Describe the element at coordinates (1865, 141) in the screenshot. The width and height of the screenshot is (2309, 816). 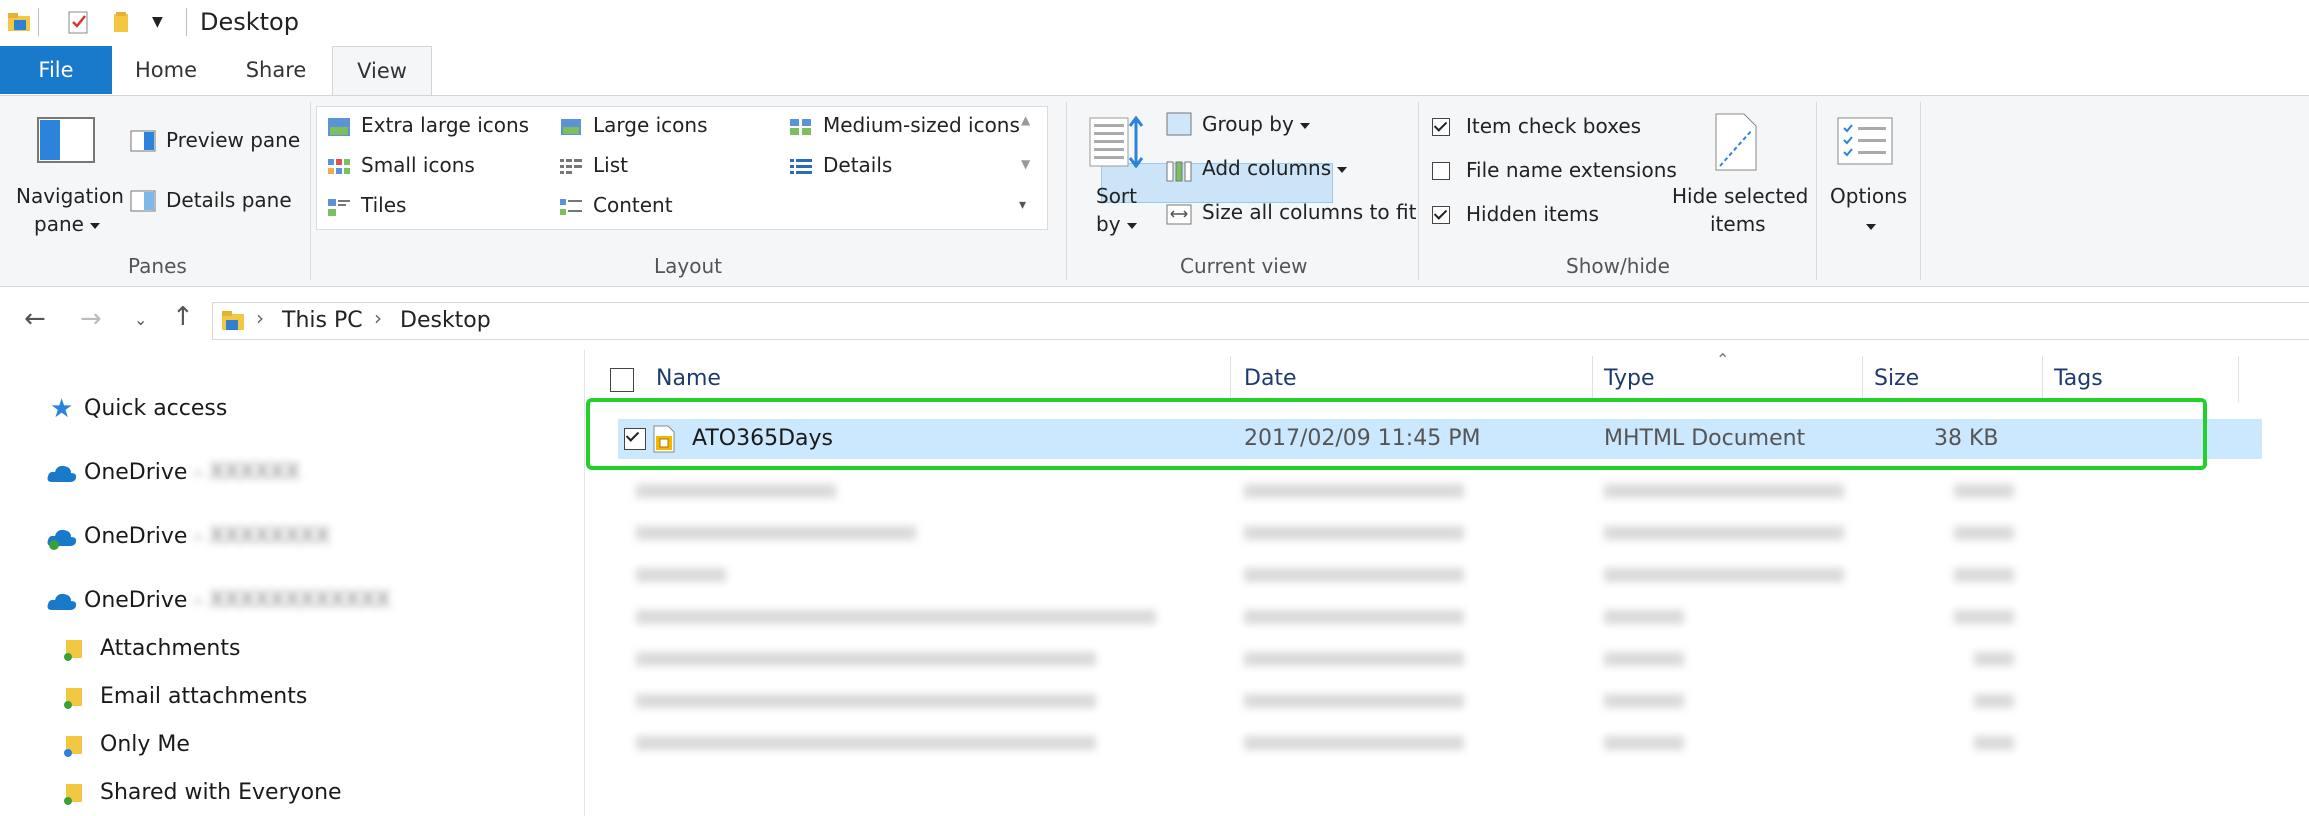
I see `options-icon` at that location.